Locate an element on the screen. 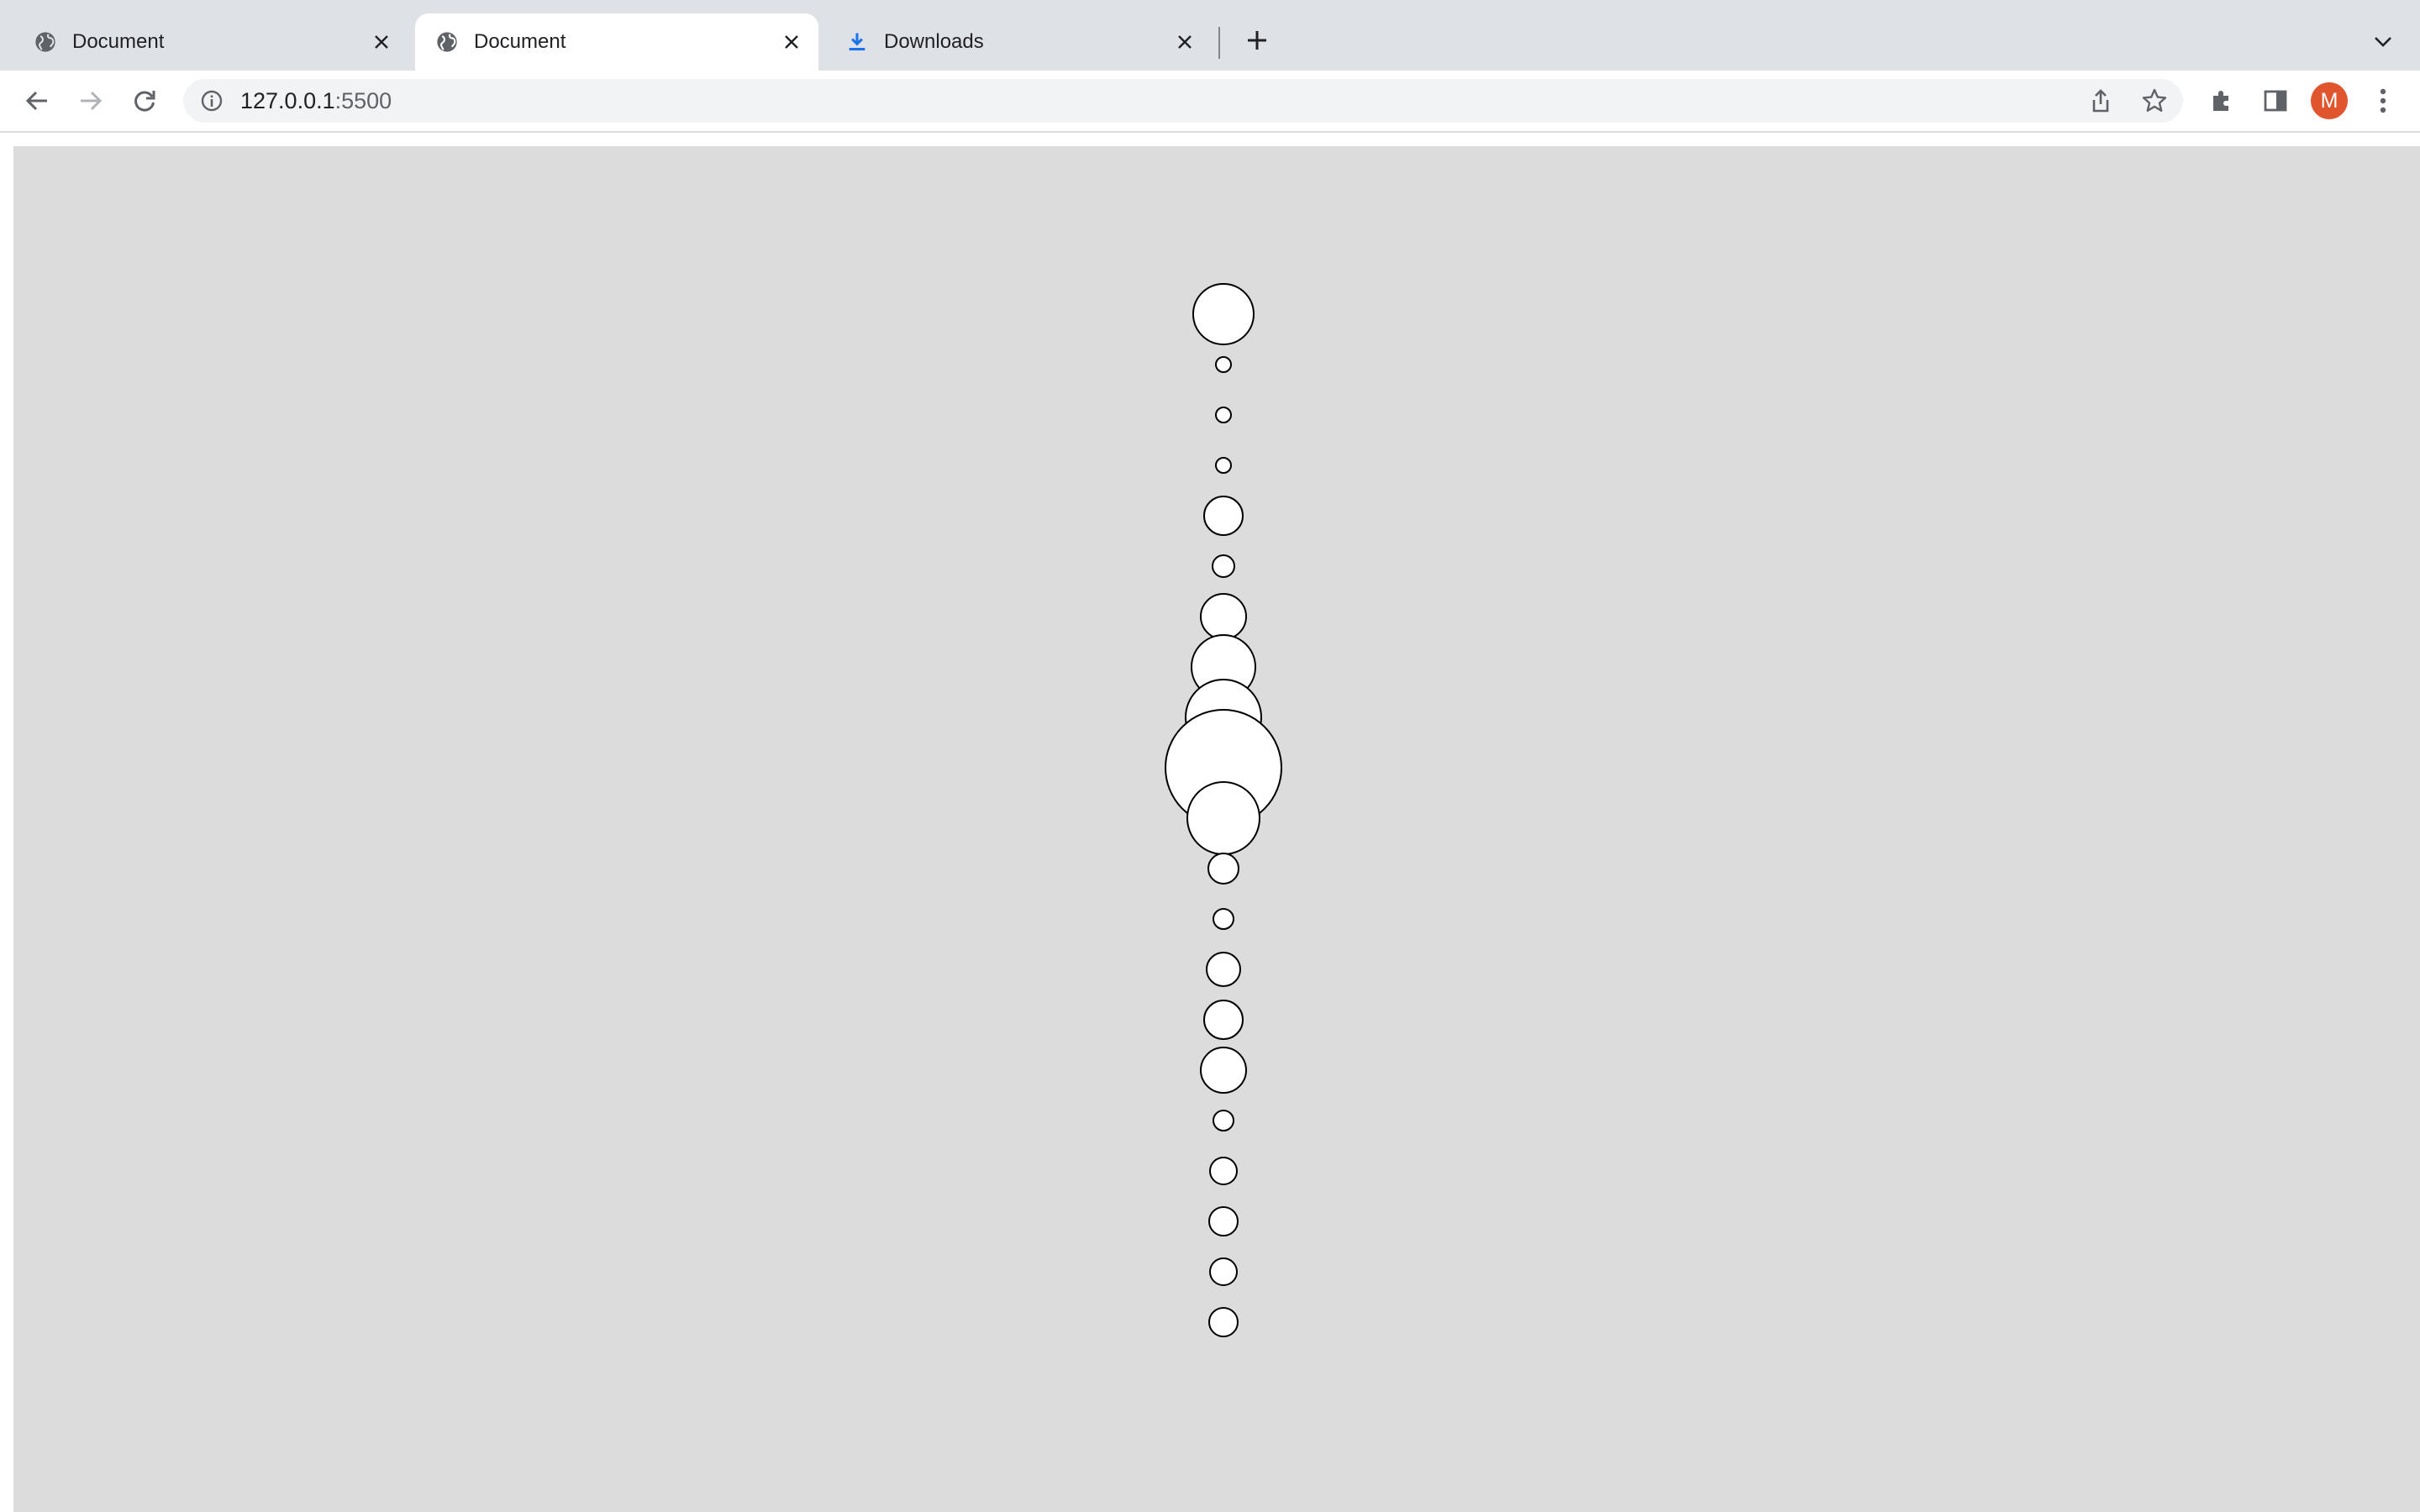  side-panel-button is located at coordinates (2275, 100).